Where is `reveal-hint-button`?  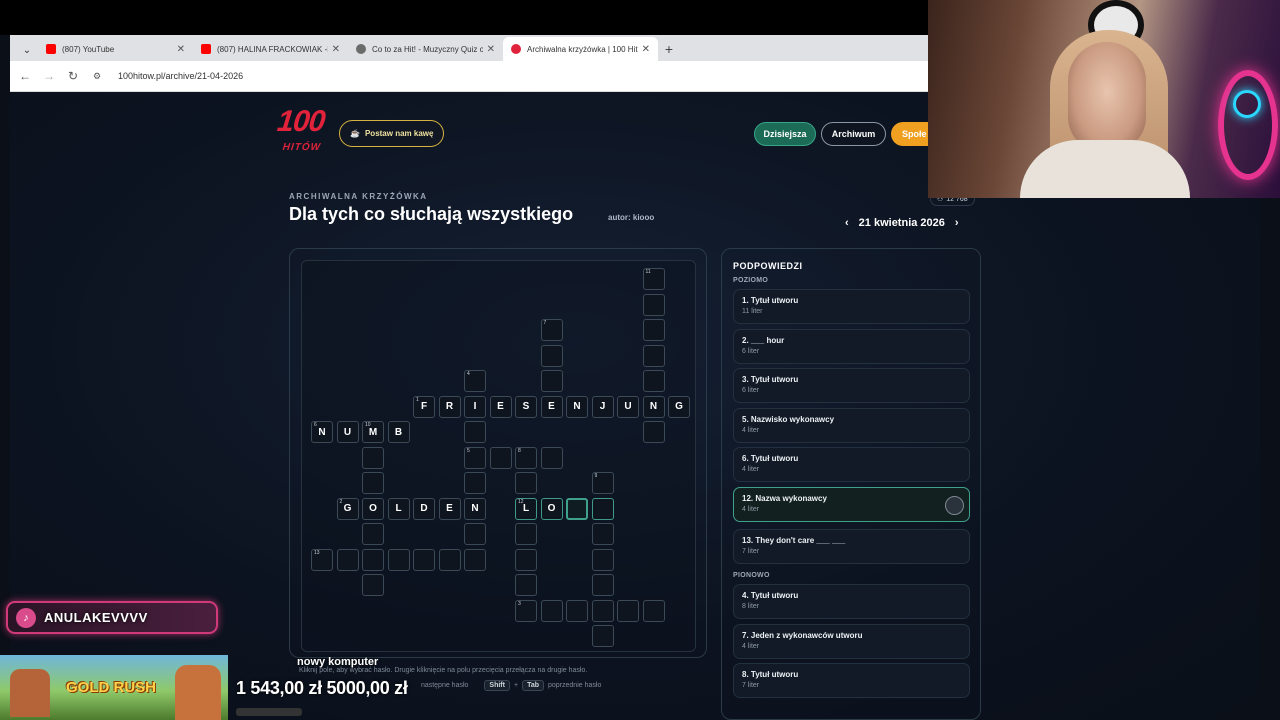
reveal-hint-button is located at coordinates (954, 505).